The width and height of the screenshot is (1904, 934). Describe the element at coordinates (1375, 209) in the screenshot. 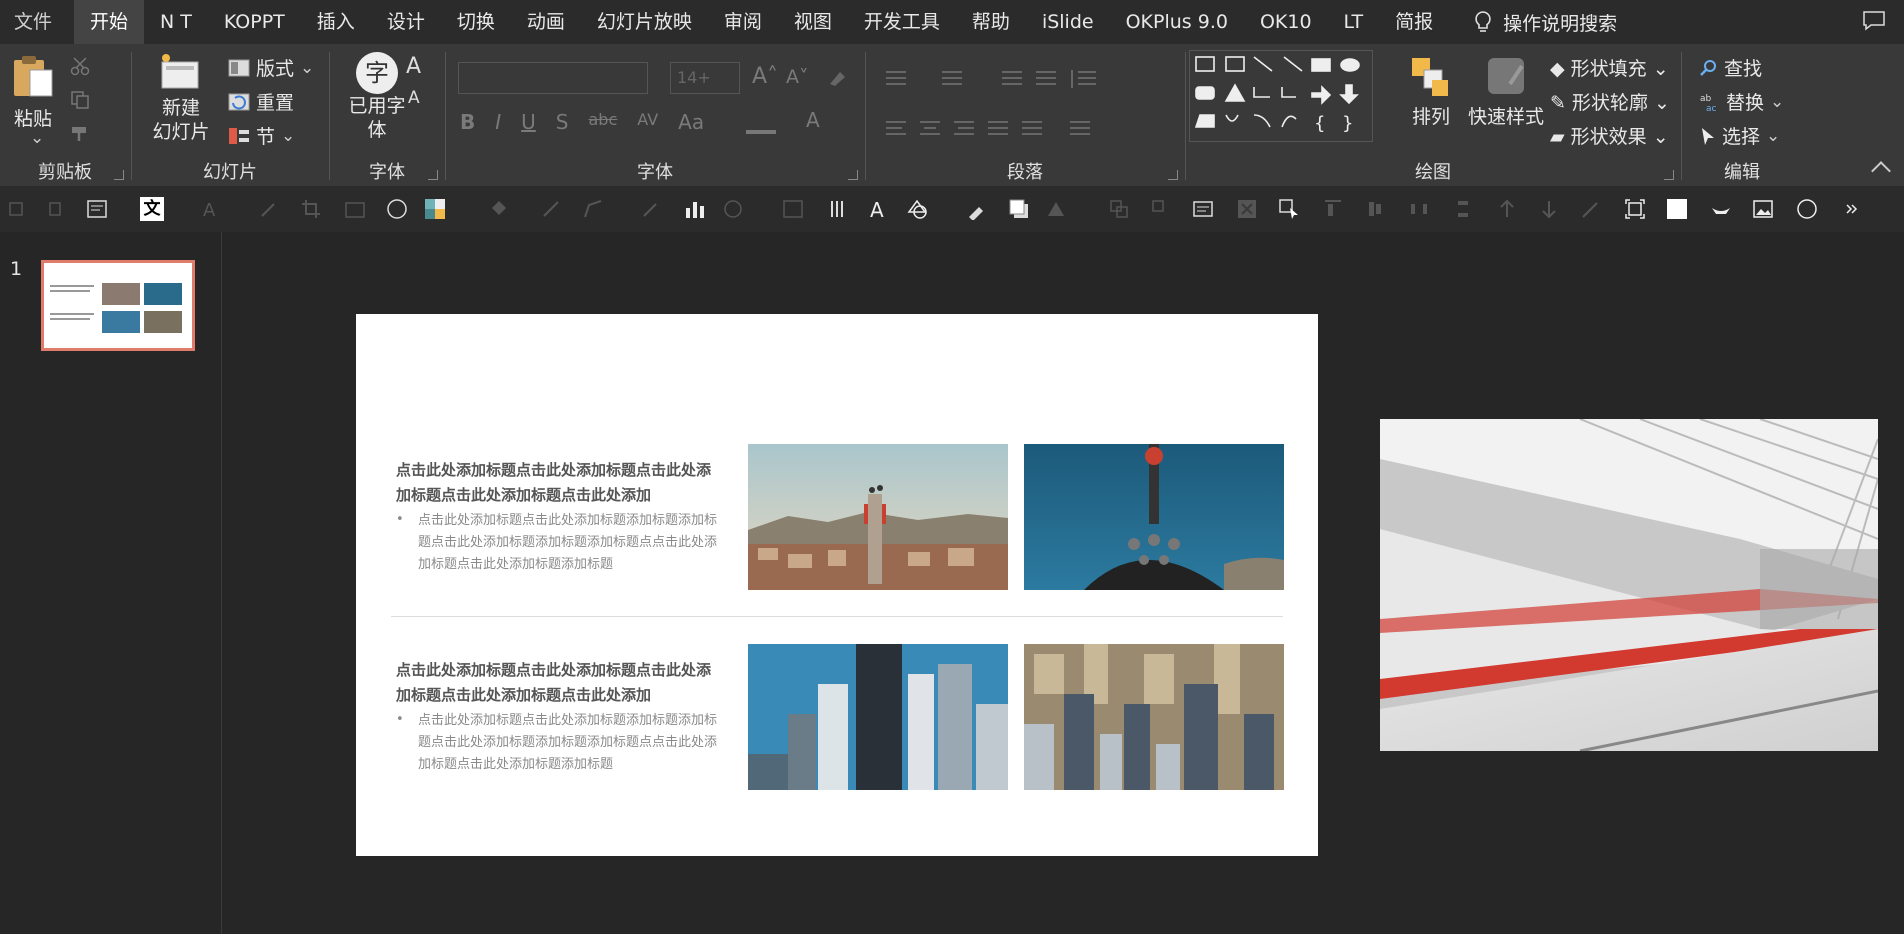

I see `align-middle-icon` at that location.